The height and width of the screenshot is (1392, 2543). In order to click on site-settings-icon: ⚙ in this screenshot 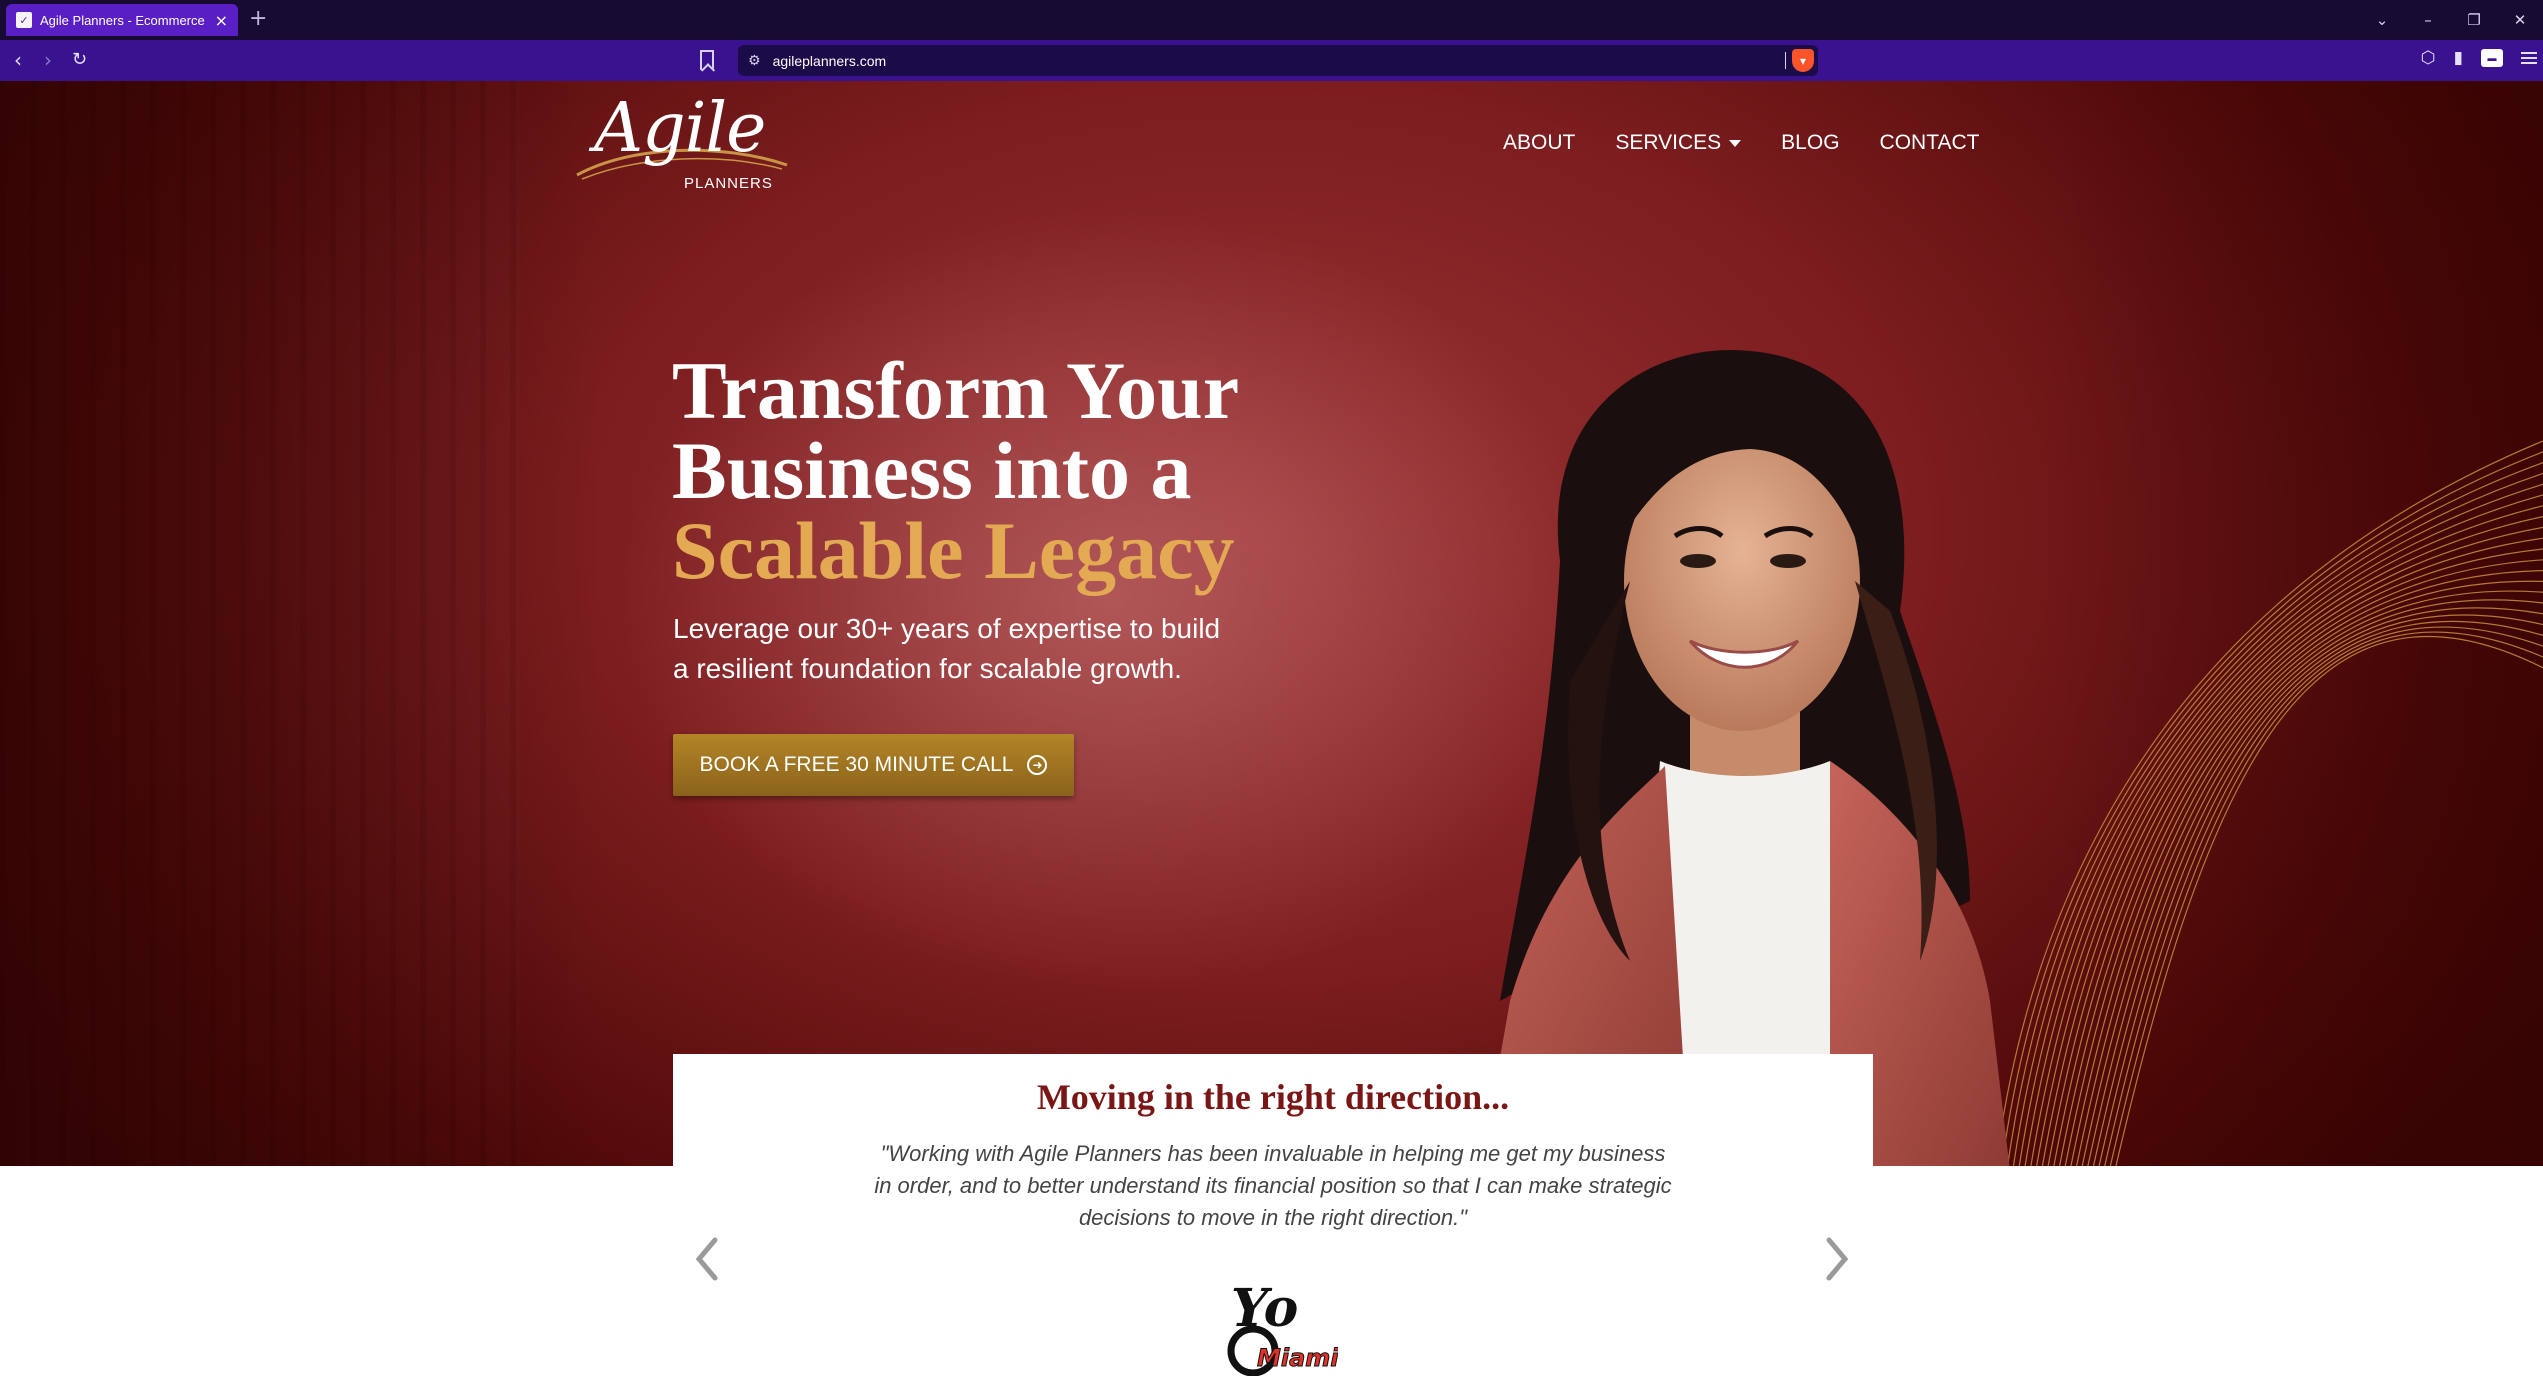, I will do `click(754, 61)`.